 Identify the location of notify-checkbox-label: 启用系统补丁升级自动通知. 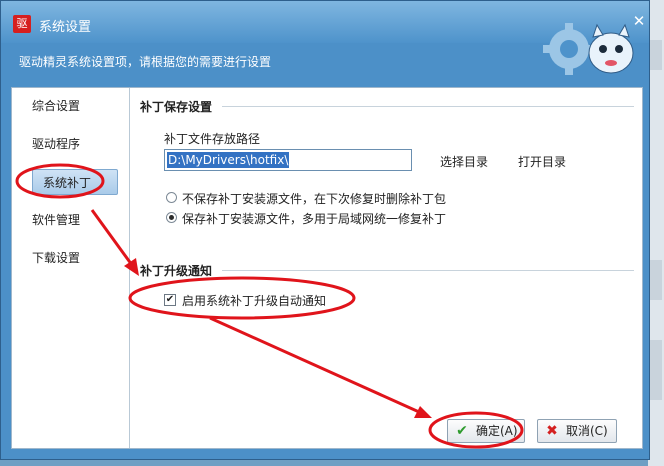
(254, 301).